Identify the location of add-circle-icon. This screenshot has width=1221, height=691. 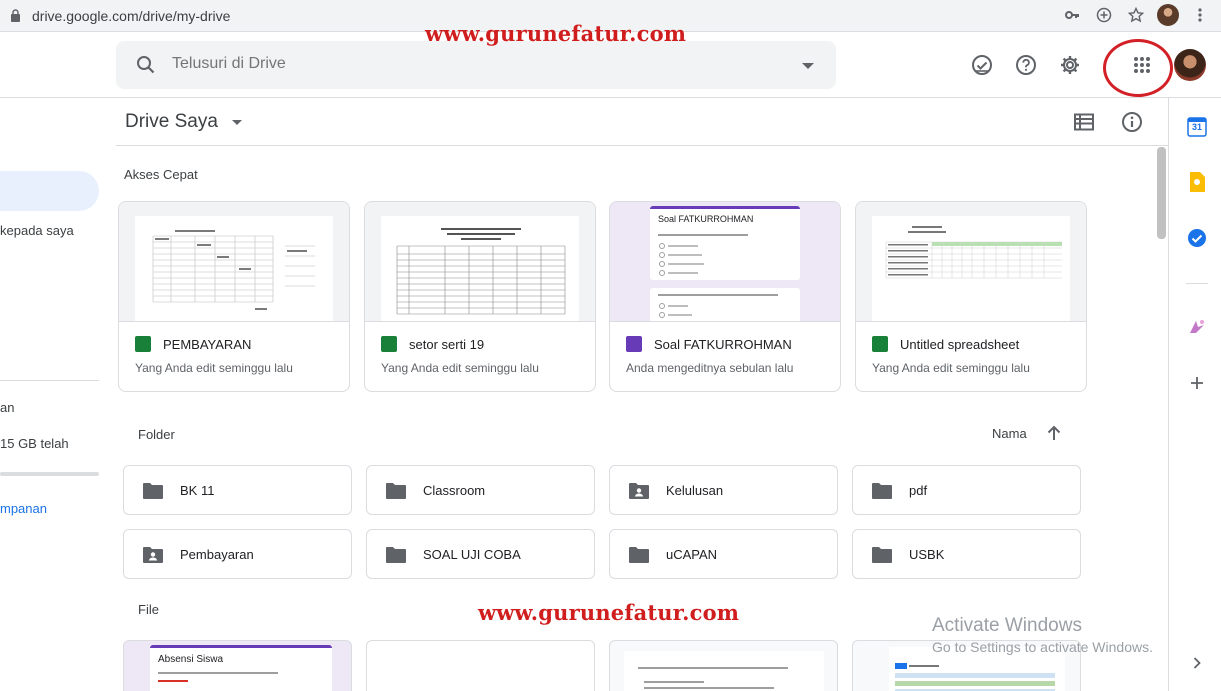
(1104, 15).